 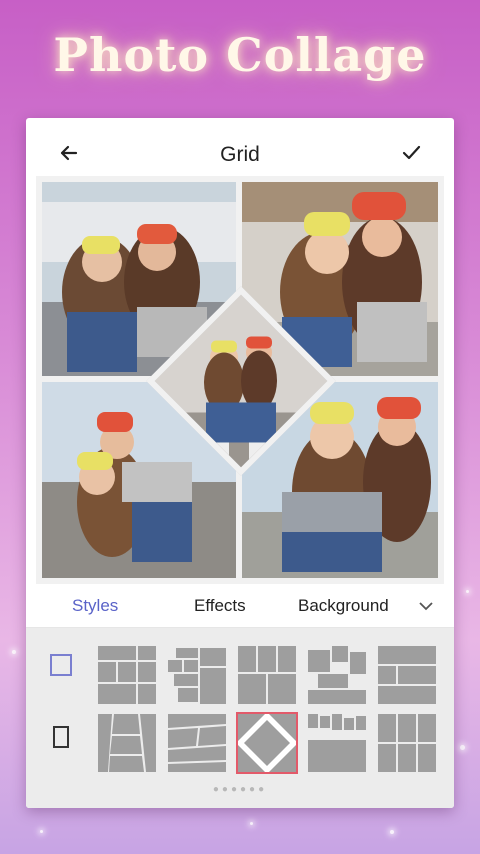 What do you see at coordinates (61, 737) in the screenshot?
I see `ratio-portrait-button` at bounding box center [61, 737].